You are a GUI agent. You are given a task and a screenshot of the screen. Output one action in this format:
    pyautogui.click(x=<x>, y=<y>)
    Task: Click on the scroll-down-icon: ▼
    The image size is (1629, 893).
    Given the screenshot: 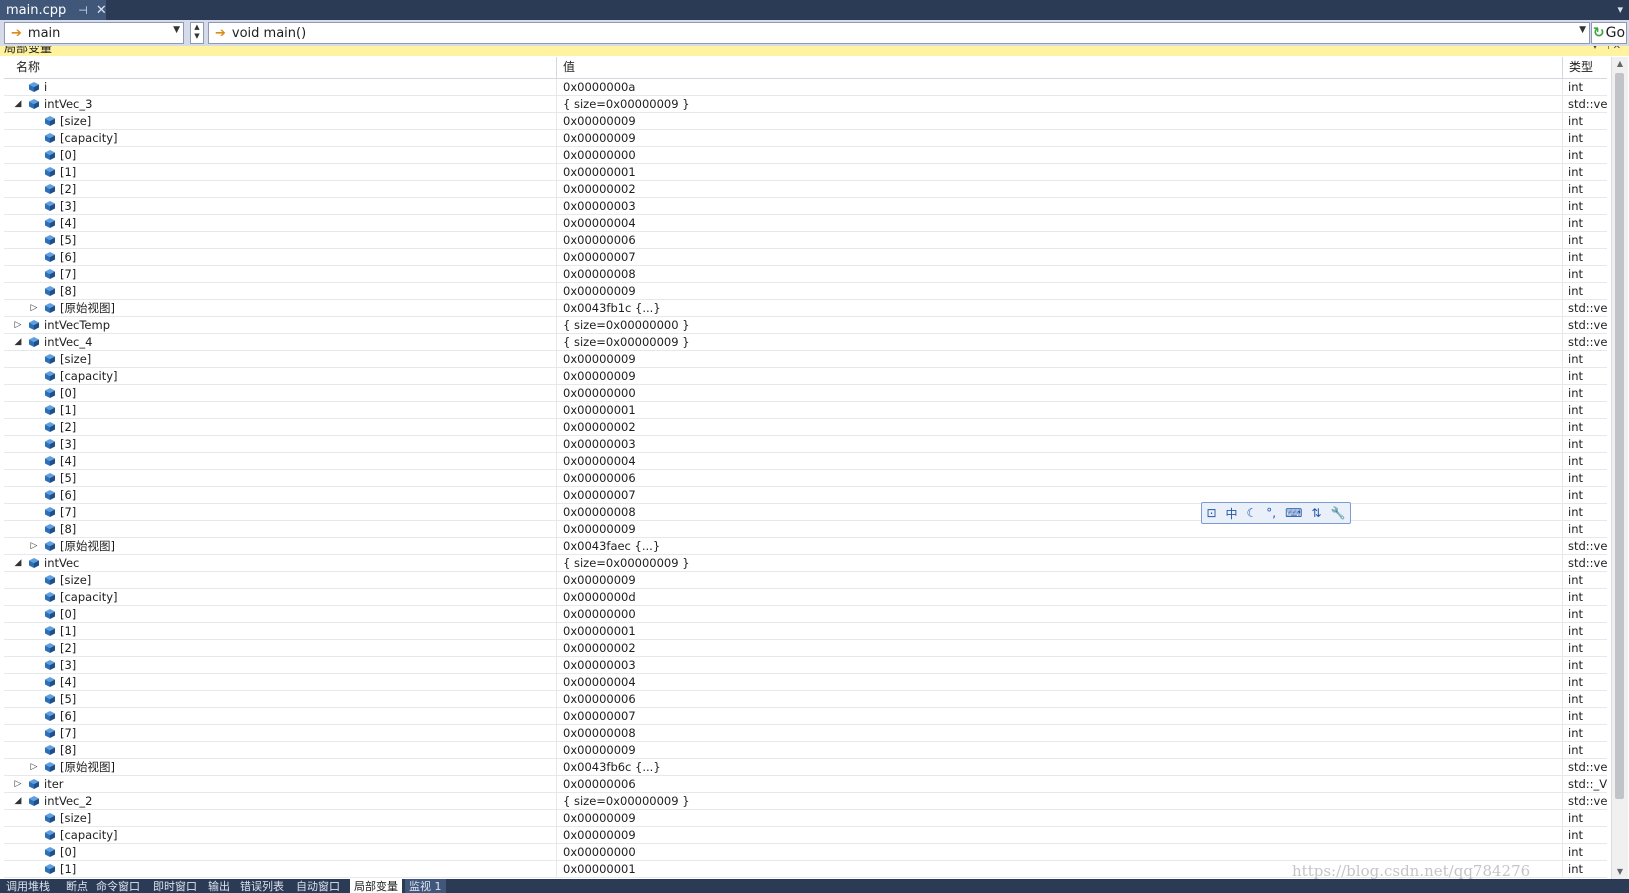 What is the action you would take?
    pyautogui.click(x=1620, y=872)
    